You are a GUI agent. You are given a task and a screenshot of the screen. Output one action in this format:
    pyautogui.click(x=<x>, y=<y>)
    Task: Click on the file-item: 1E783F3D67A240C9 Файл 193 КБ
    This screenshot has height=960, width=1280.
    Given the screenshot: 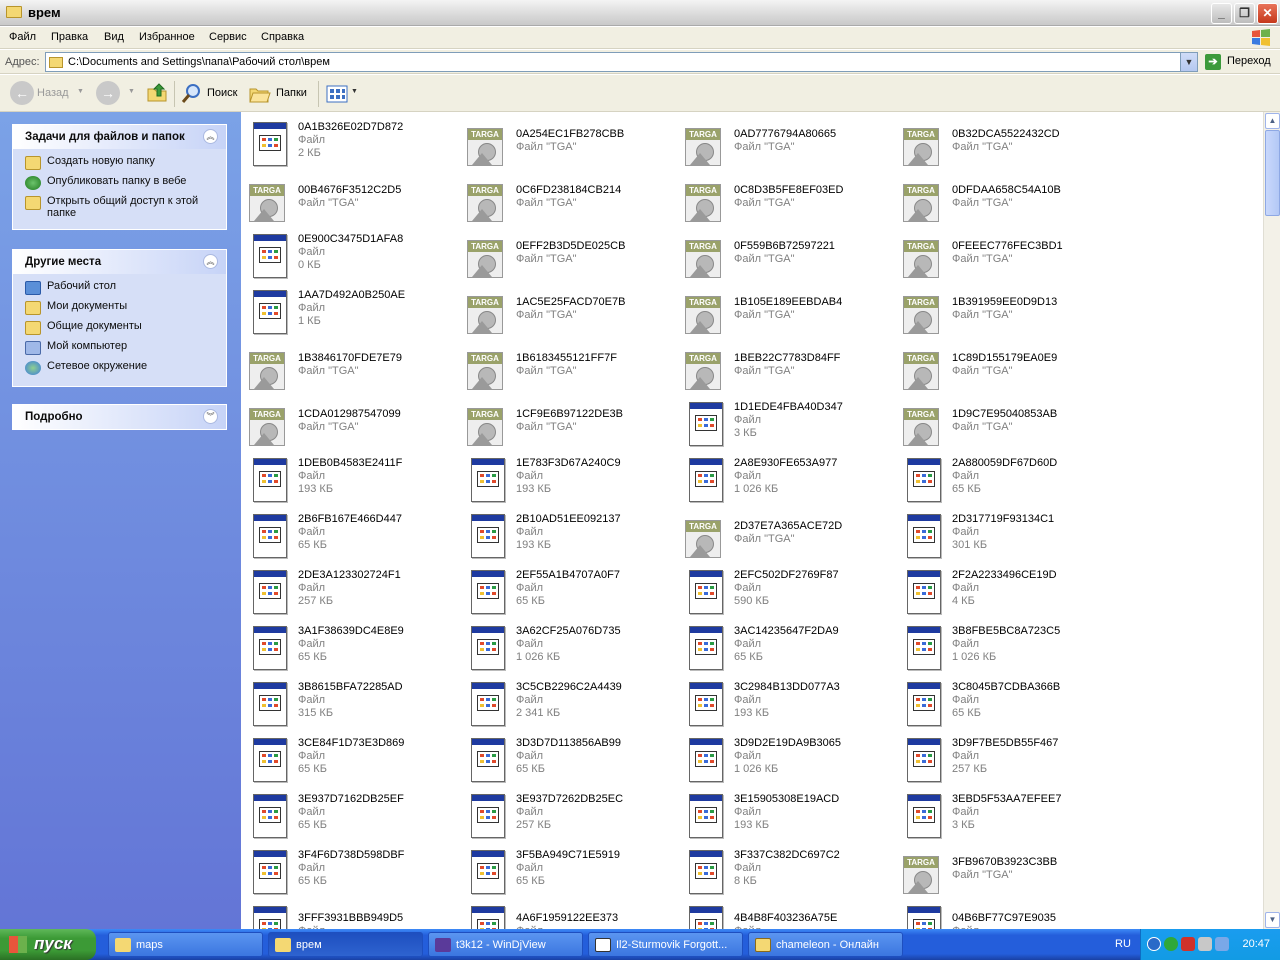 What is the action you would take?
    pyautogui.click(x=568, y=480)
    